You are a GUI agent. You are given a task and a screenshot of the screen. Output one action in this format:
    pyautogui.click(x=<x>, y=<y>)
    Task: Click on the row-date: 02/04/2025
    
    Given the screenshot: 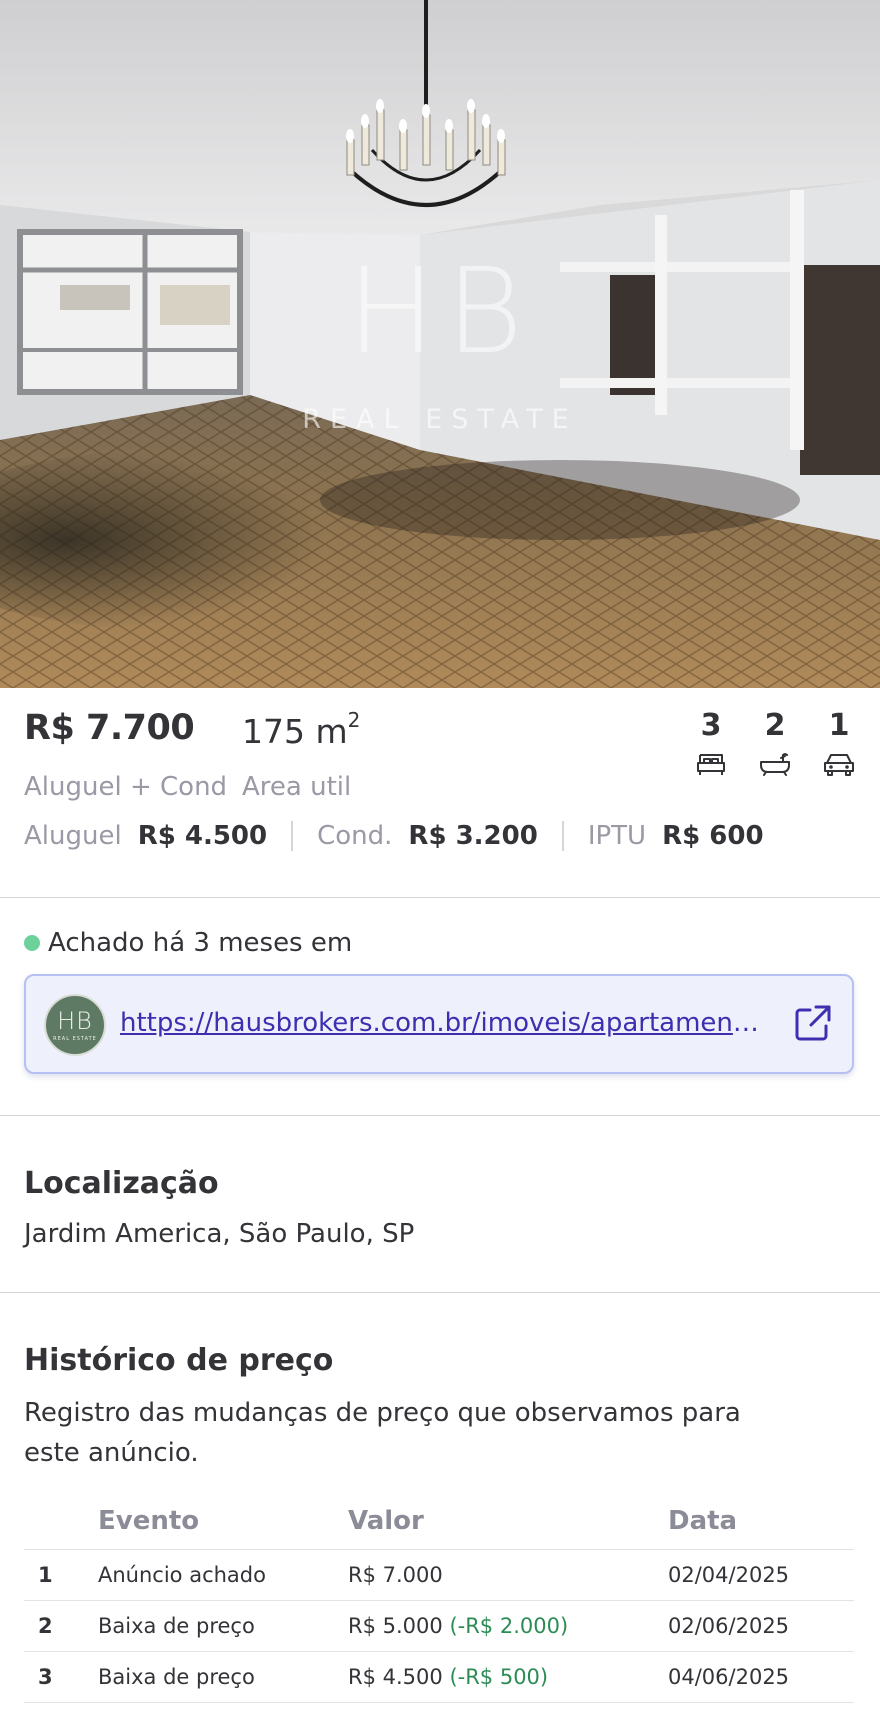 What is the action you would take?
    pyautogui.click(x=761, y=1575)
    